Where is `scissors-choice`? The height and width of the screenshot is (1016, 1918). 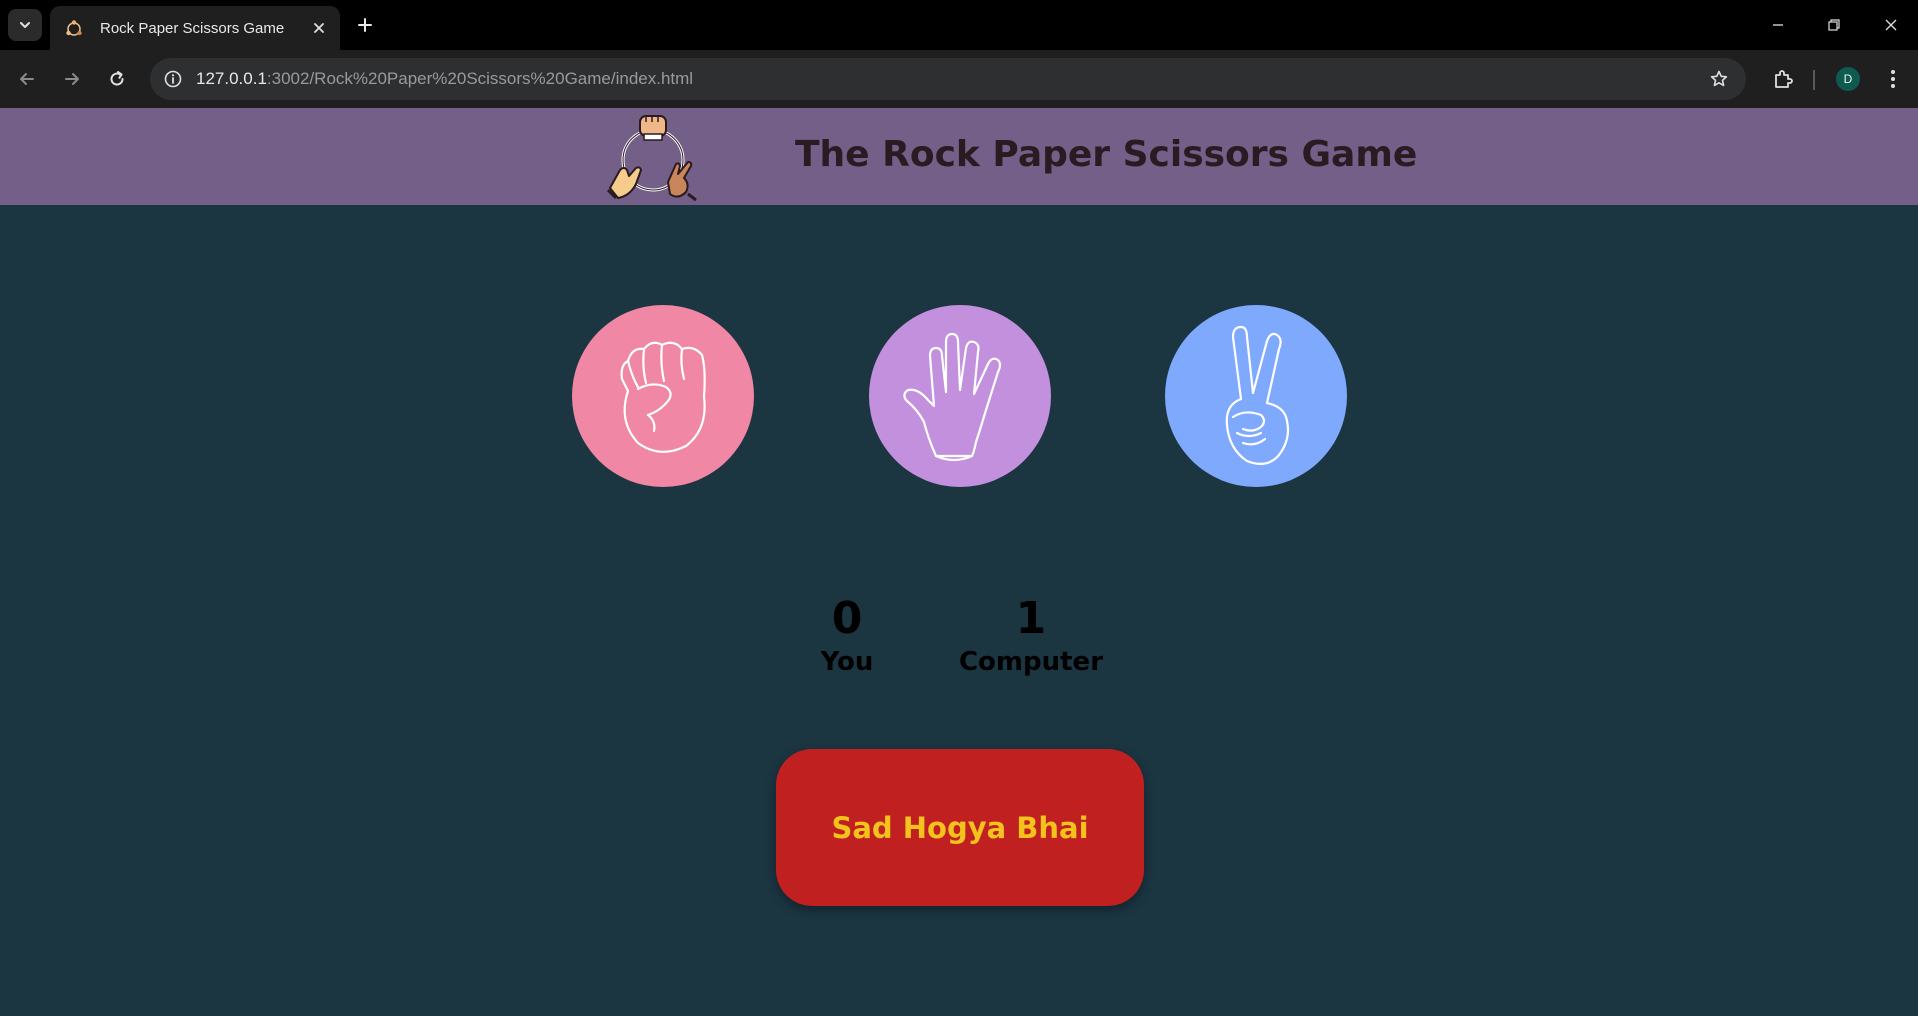
scissors-choice is located at coordinates (1256, 396).